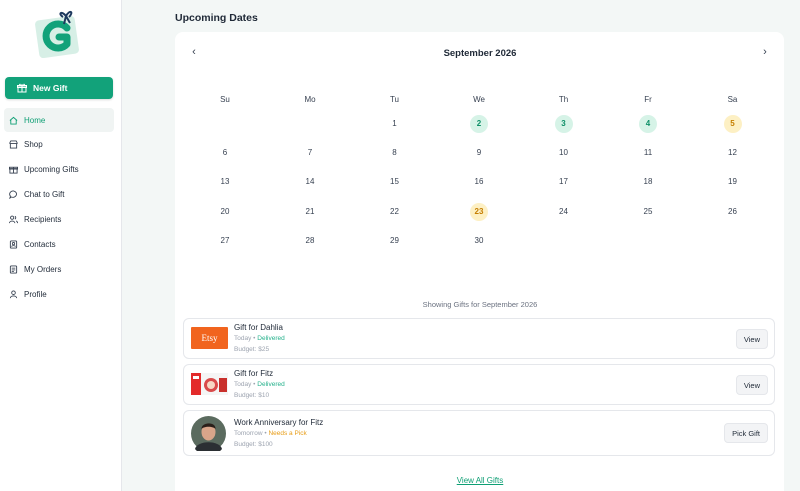  What do you see at coordinates (13, 144) in the screenshot?
I see `shop-icon` at bounding box center [13, 144].